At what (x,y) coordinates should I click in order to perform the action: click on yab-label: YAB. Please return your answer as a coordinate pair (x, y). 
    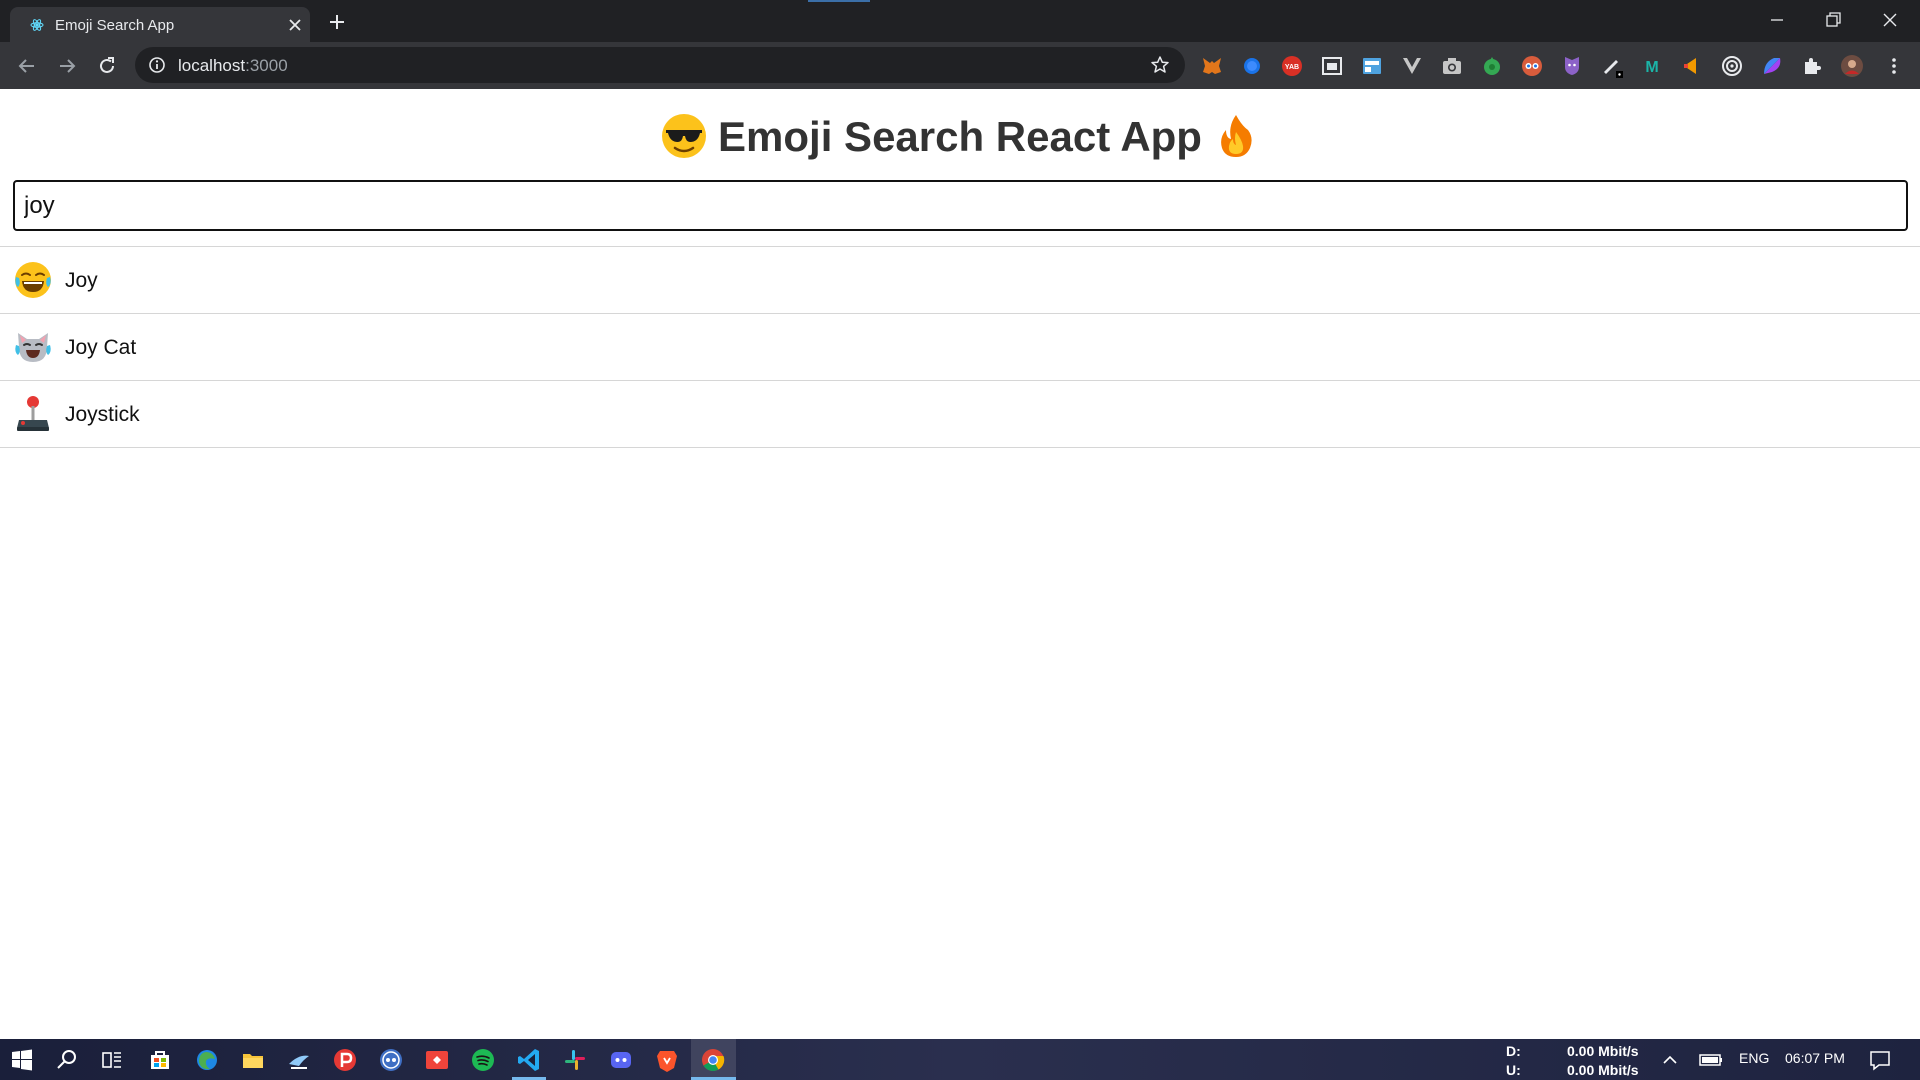
    Looking at the image, I should click on (1292, 67).